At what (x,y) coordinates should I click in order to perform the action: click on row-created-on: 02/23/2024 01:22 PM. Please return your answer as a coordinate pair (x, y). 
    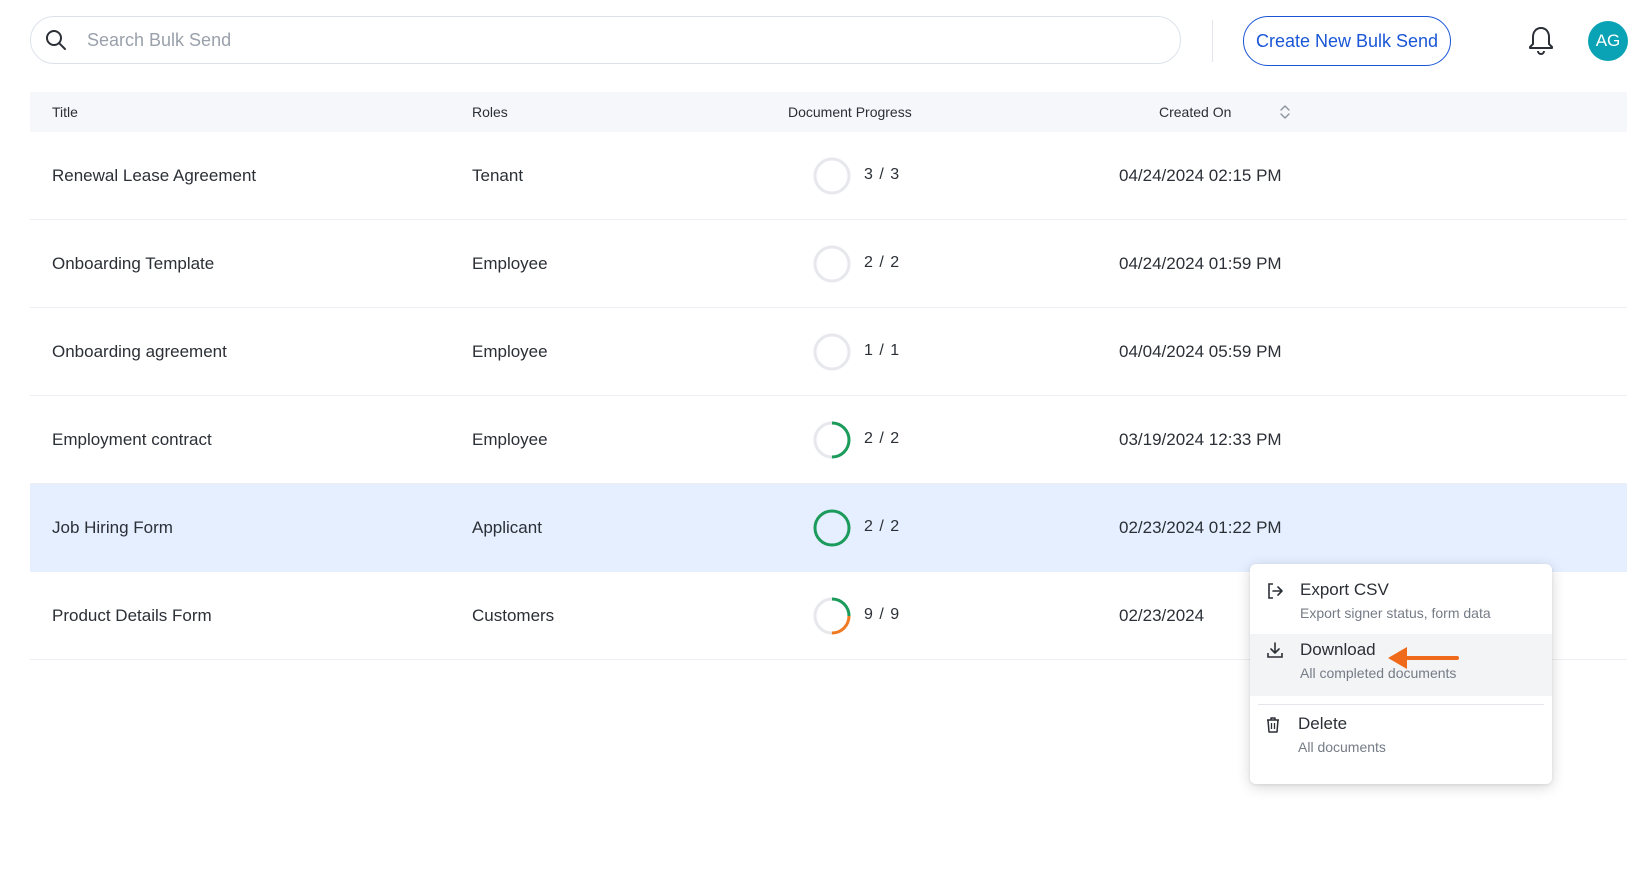
    Looking at the image, I should click on (1200, 527).